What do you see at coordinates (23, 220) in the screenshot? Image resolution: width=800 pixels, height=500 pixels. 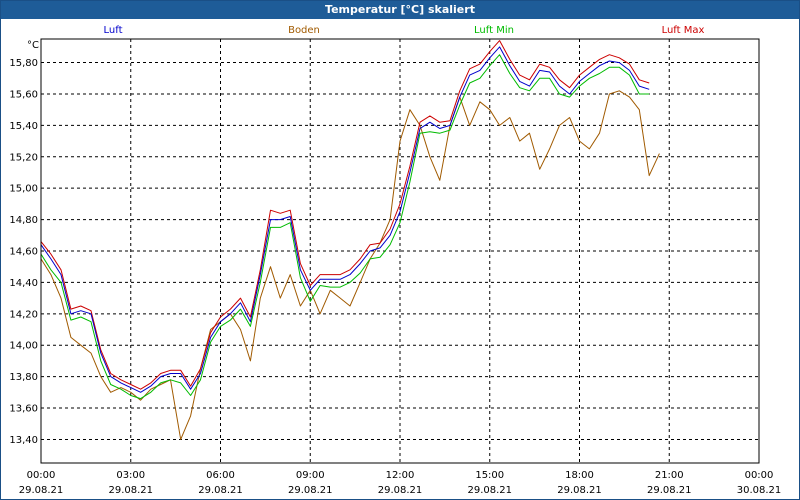 I see `y-tick-label: 14,80` at bounding box center [23, 220].